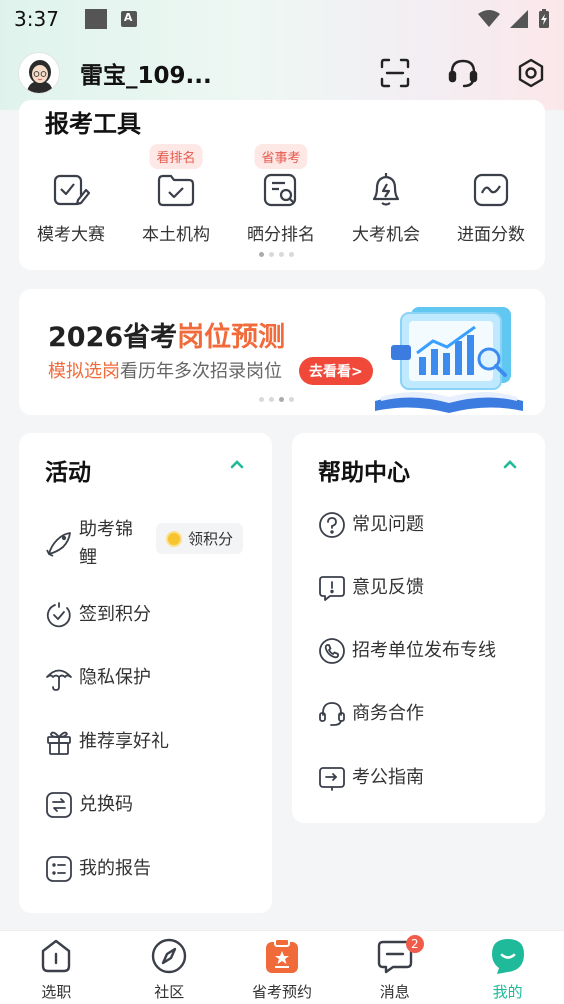 The image size is (564, 1004). What do you see at coordinates (281, 955) in the screenshot?
I see `clipboard-star-icon` at bounding box center [281, 955].